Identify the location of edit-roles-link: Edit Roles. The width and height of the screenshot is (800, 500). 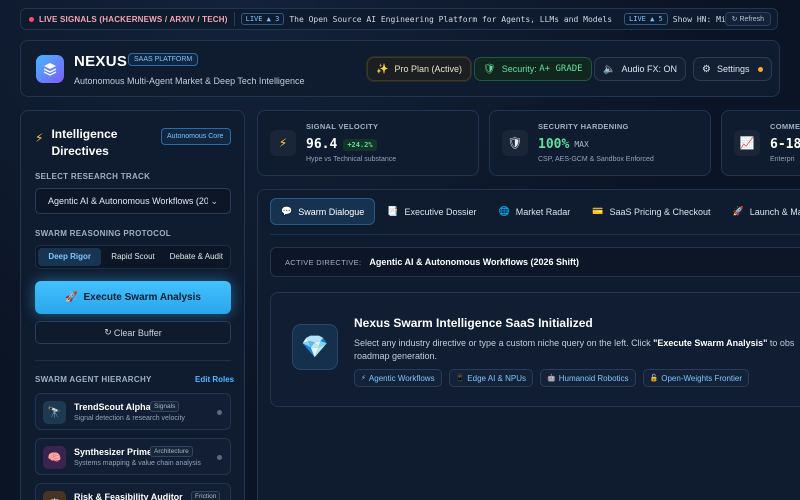
(214, 379).